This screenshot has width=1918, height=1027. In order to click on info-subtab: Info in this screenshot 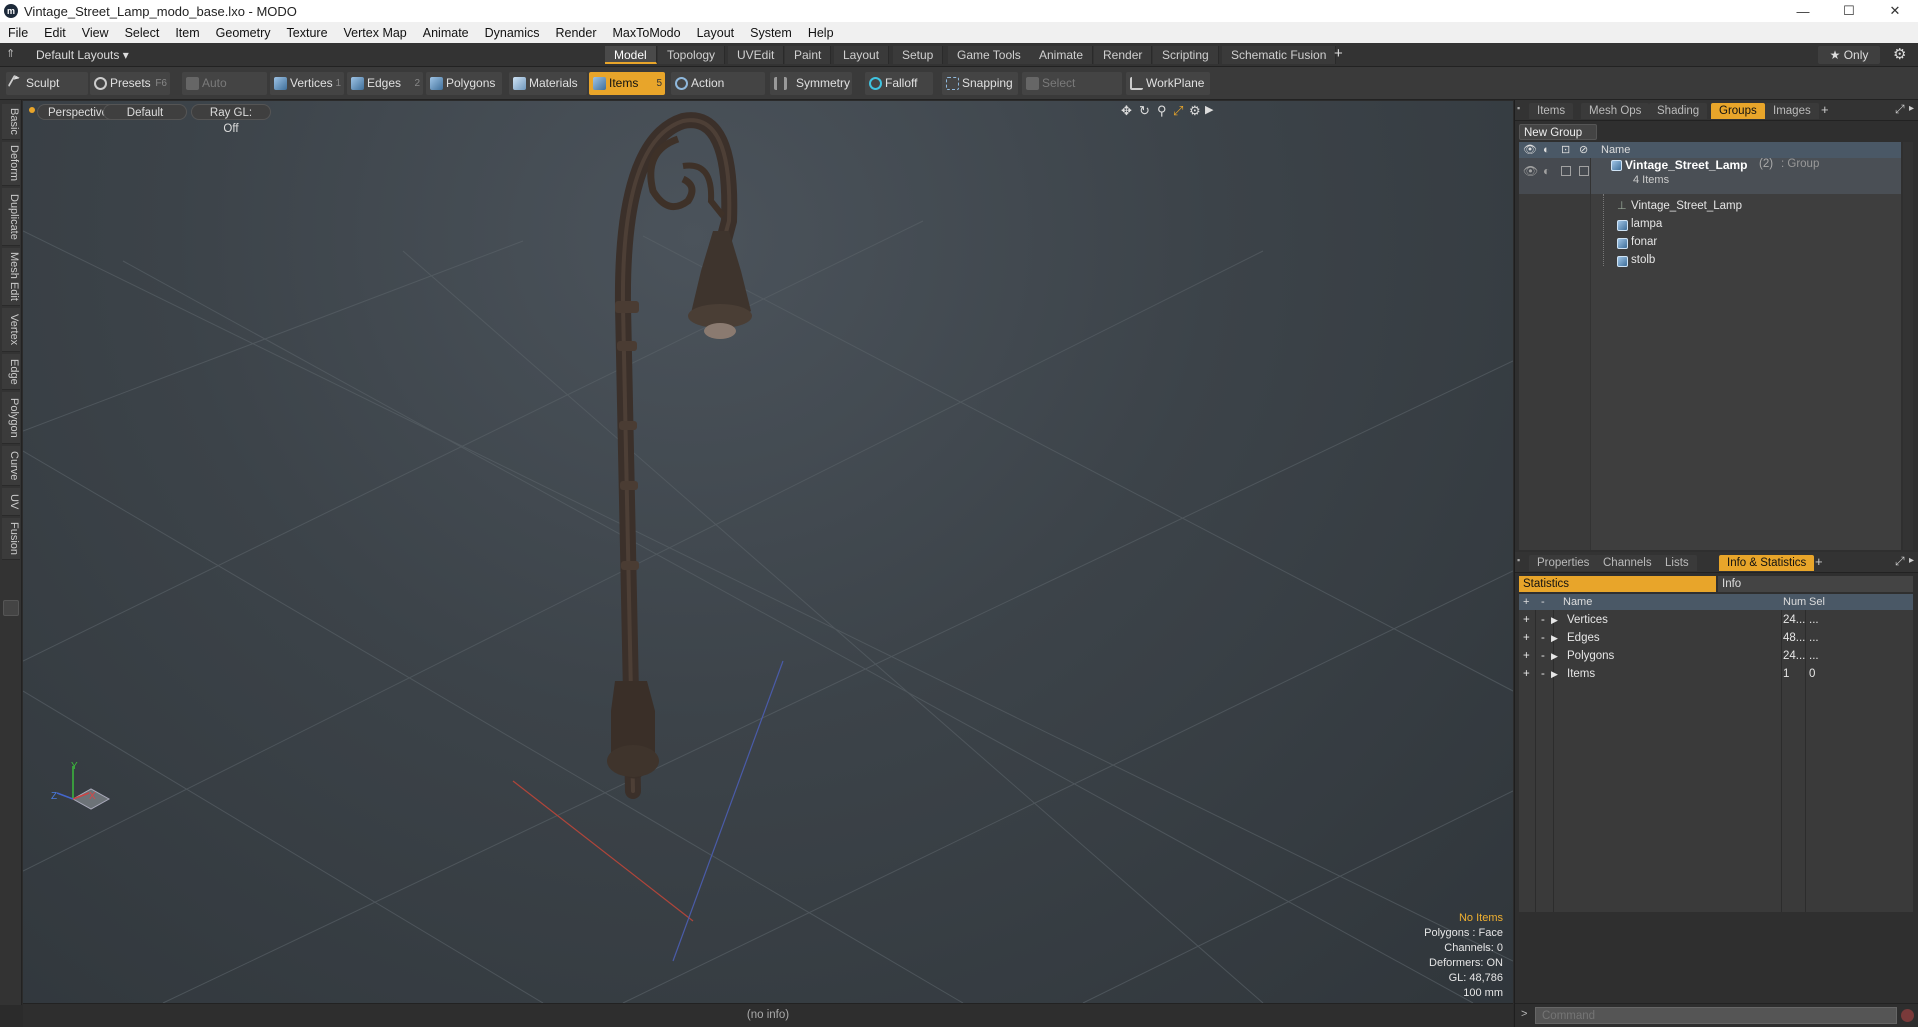, I will do `click(1815, 584)`.